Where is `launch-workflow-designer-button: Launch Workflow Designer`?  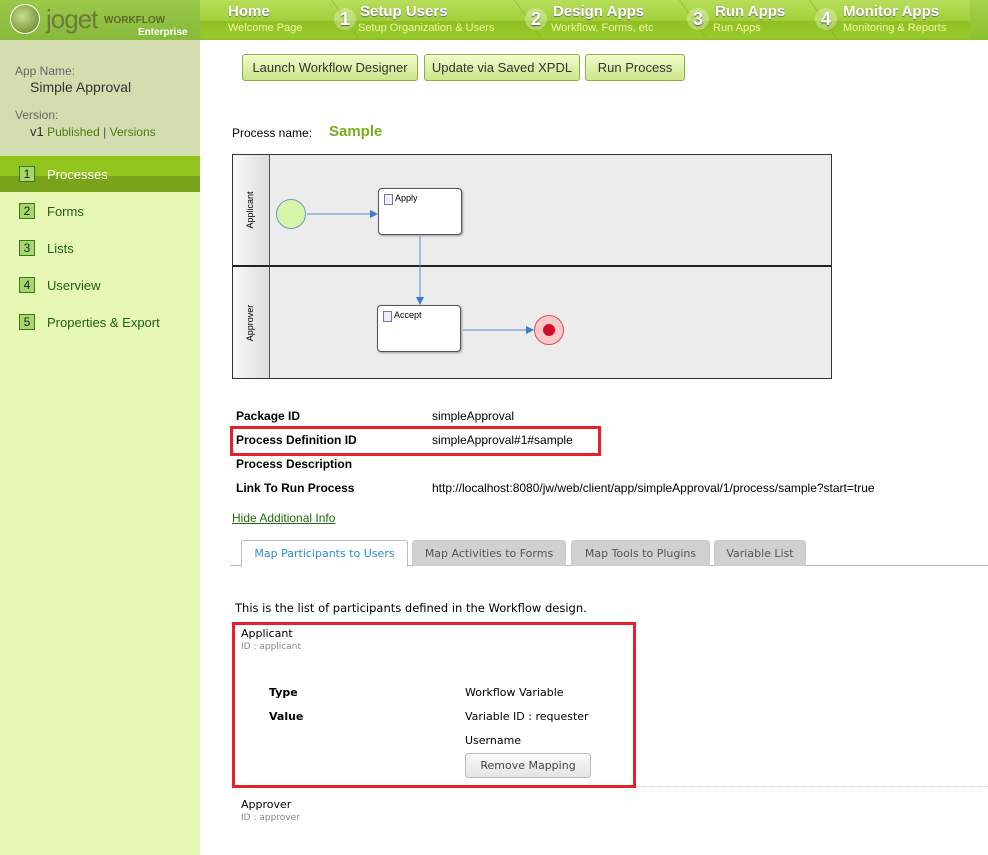
launch-workflow-designer-button: Launch Workflow Designer is located at coordinates (330, 67).